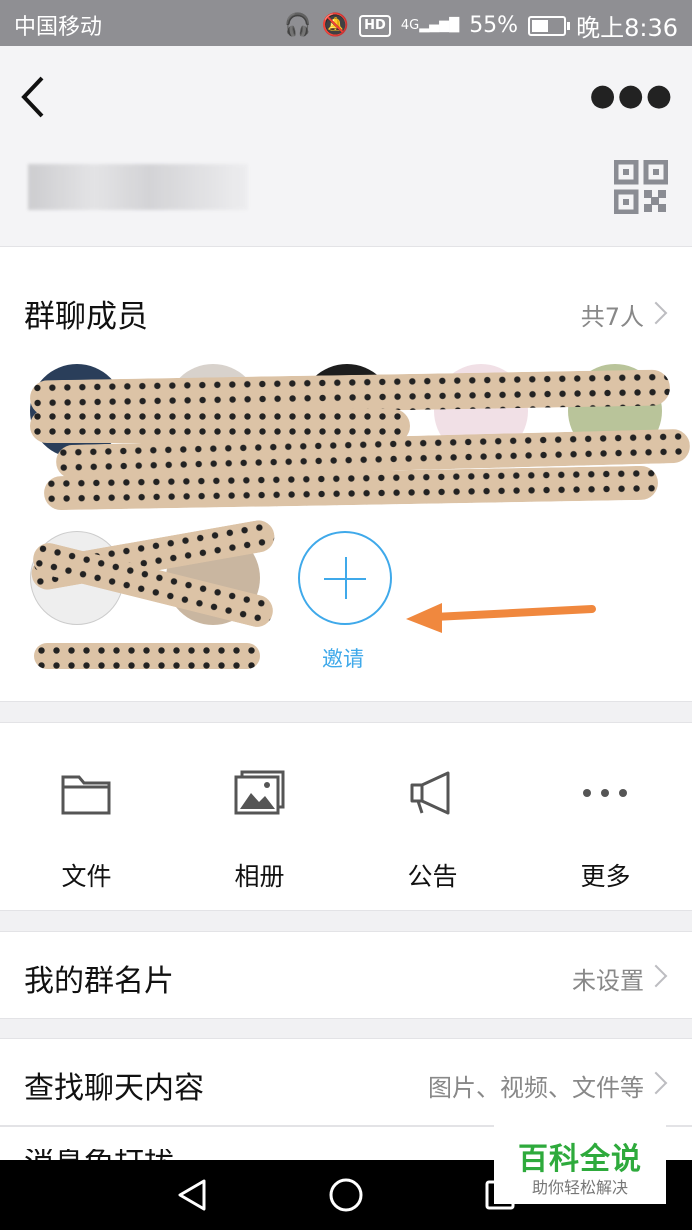  Describe the element at coordinates (346, 1082) in the screenshot. I see `search-history-row: 查找聊天内容 图片、视频、文件等` at that location.